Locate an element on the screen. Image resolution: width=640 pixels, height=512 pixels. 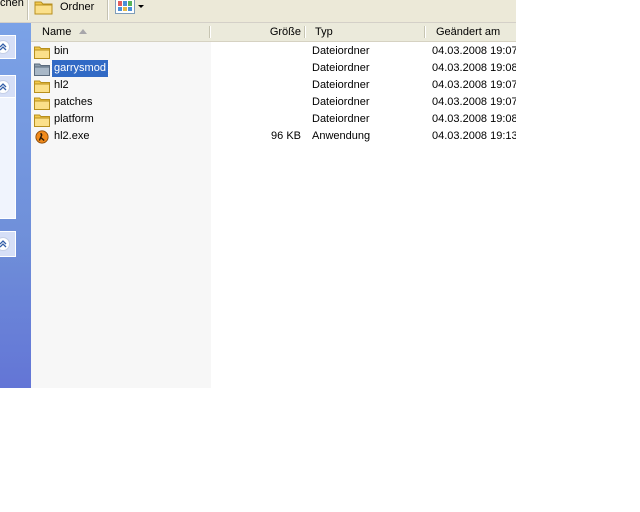
file-row: garrysmod Dateiordner 04.03.2008 19:08 is located at coordinates (273, 68).